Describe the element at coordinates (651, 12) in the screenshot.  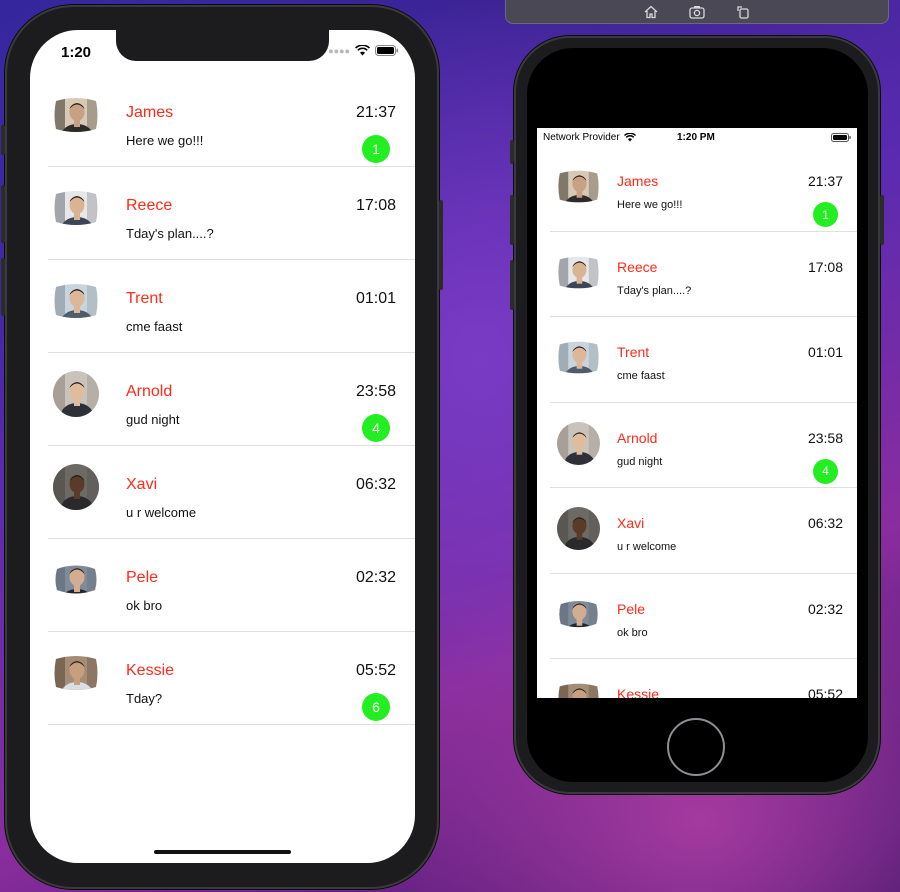
I see `home-icon` at that location.